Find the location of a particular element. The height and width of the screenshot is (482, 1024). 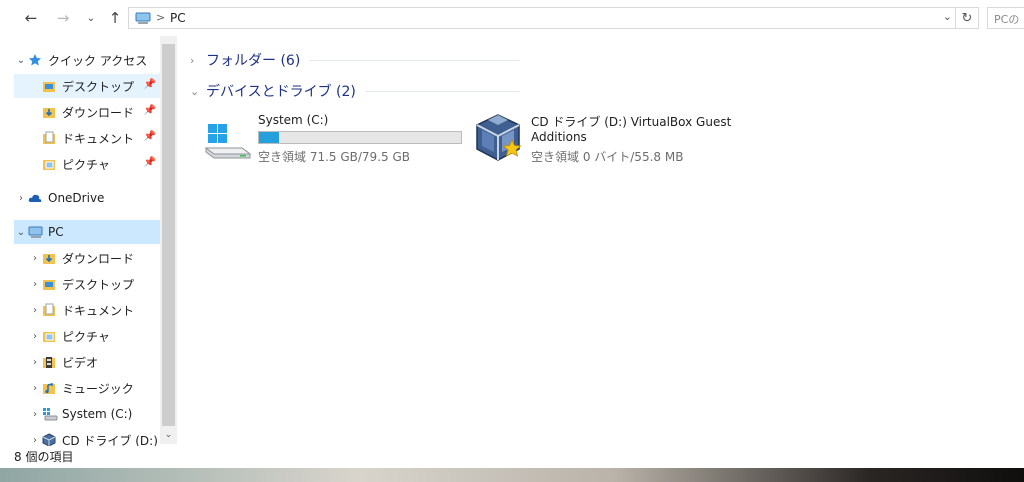

search-placeholder: PCの is located at coordinates (1007, 19).